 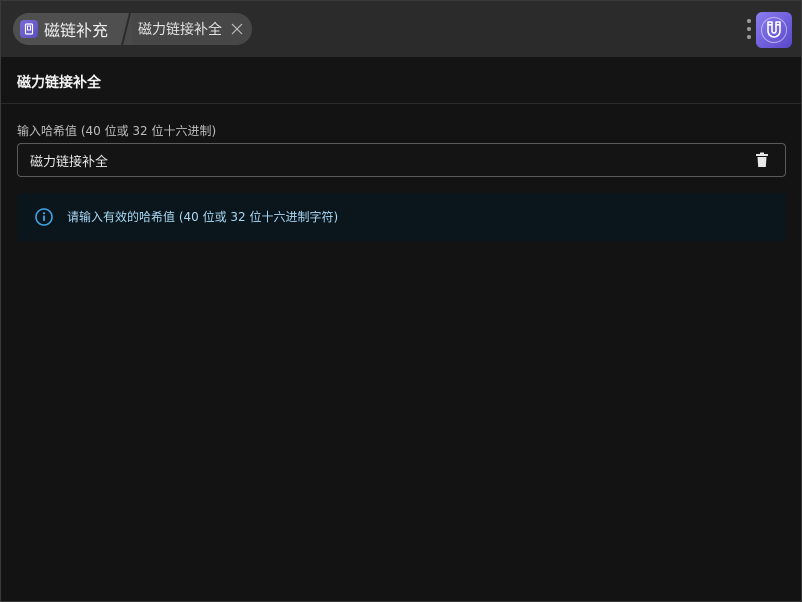 I want to click on breadcrumb-app-label: 磁链补充, so click(x=76, y=30).